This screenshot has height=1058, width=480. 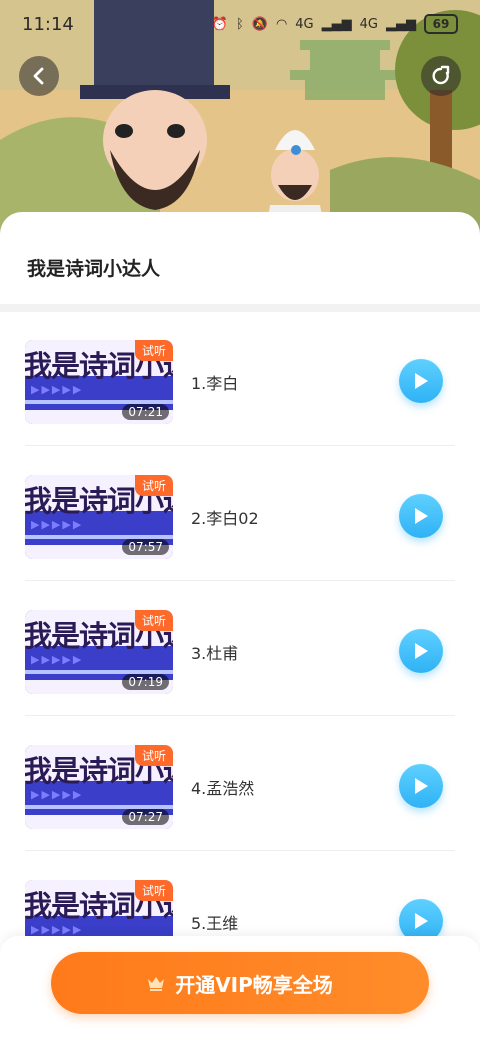 I want to click on lesson-title: 3.杜甫, so click(x=214, y=652).